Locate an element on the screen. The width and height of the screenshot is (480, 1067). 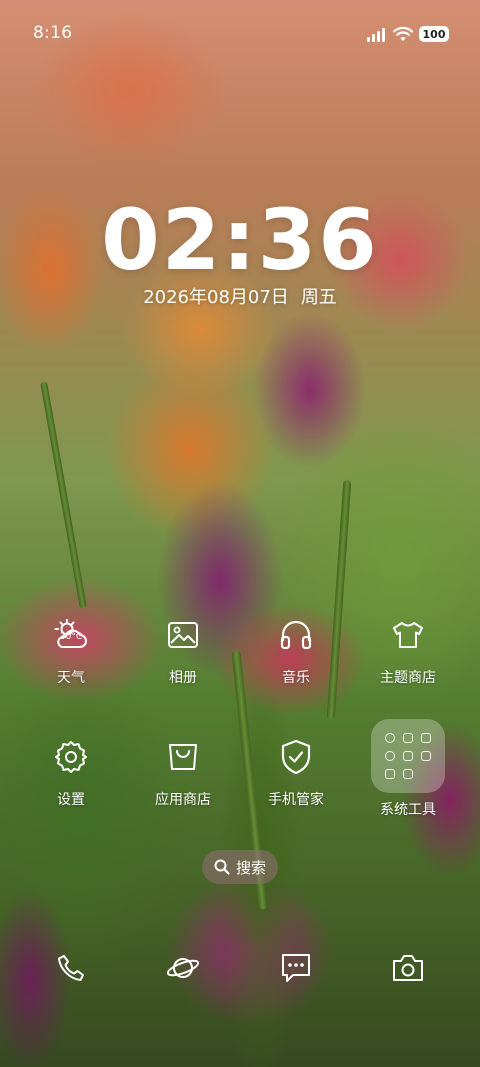
folder-icon is located at coordinates (408, 756).